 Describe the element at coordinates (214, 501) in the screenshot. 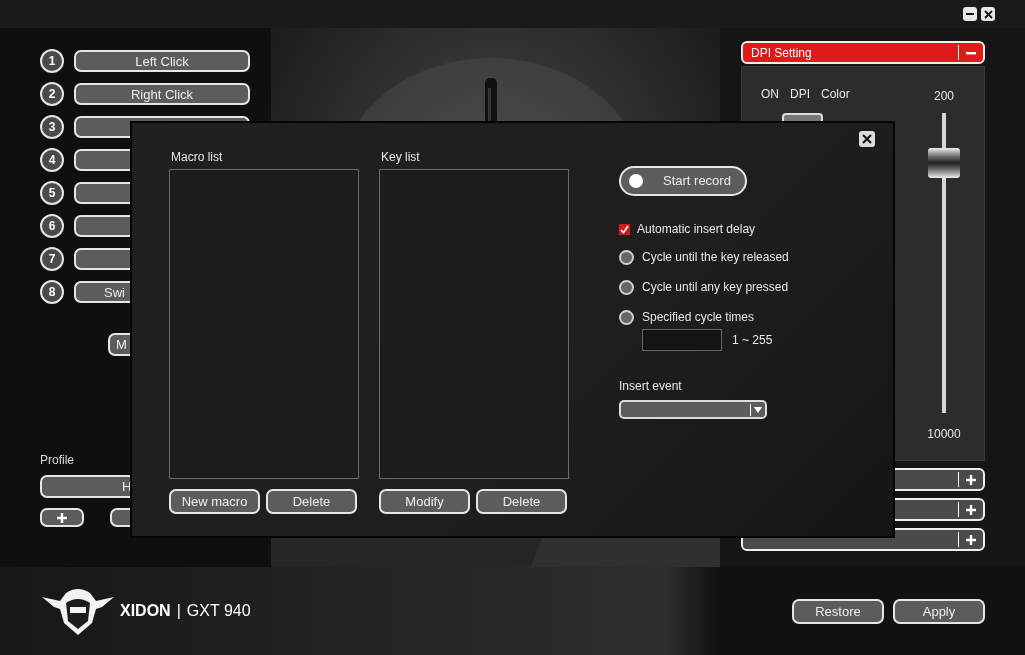

I see `list-action-button: New macro` at that location.